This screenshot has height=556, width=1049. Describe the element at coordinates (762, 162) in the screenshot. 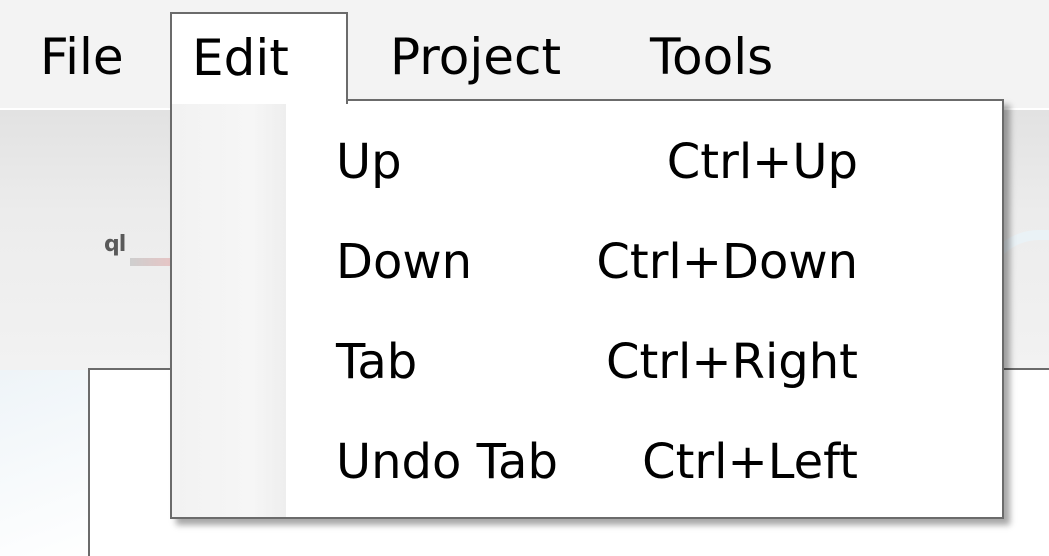

I see `menu-item-shortcut: Ctrl+Up` at that location.